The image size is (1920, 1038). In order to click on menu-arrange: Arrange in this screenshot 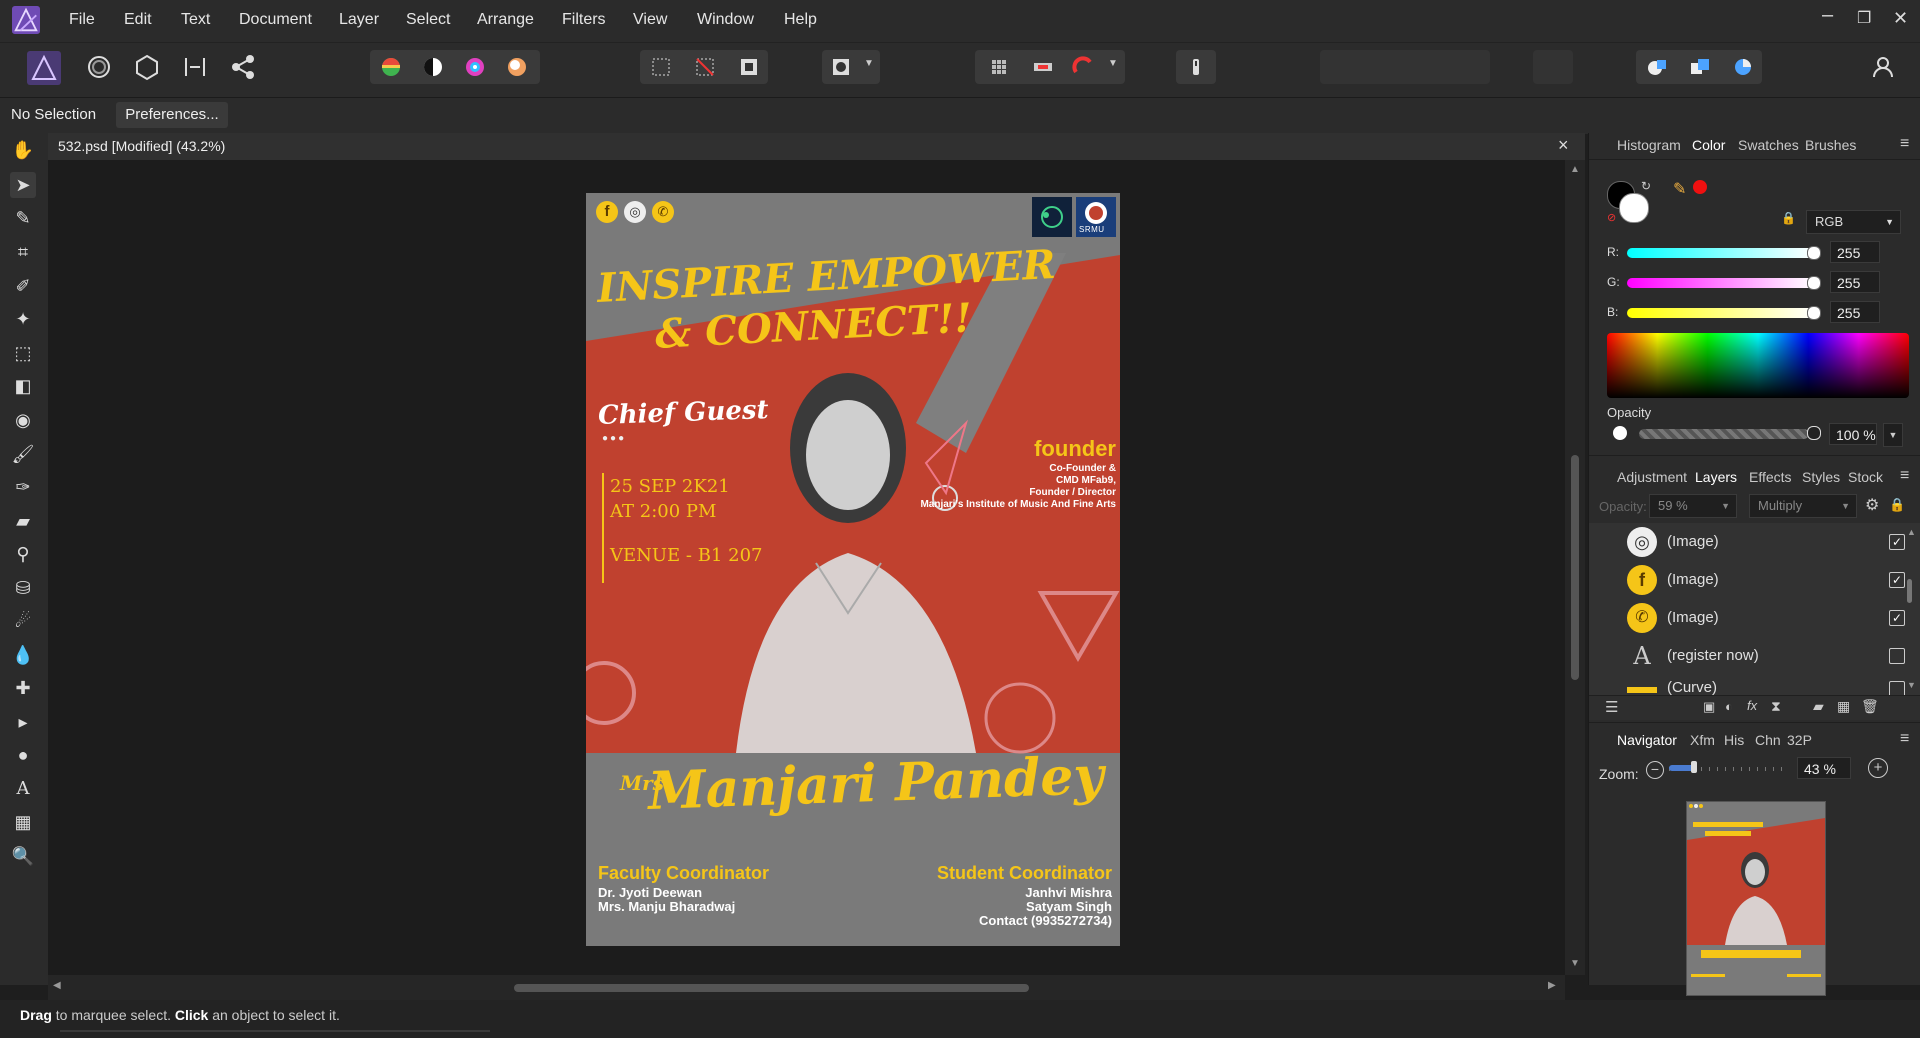, I will do `click(505, 20)`.